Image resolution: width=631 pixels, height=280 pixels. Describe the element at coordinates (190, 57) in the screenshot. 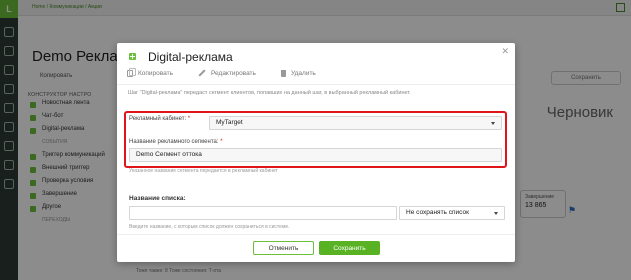

I see `dialog-title: Digital-реклама` at that location.